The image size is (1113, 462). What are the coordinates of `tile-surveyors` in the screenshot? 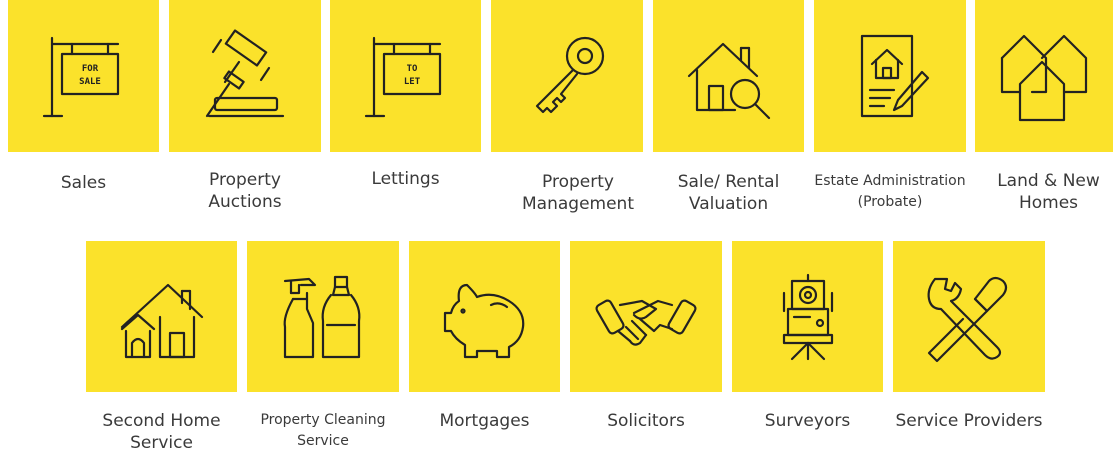 It's located at (807, 316).